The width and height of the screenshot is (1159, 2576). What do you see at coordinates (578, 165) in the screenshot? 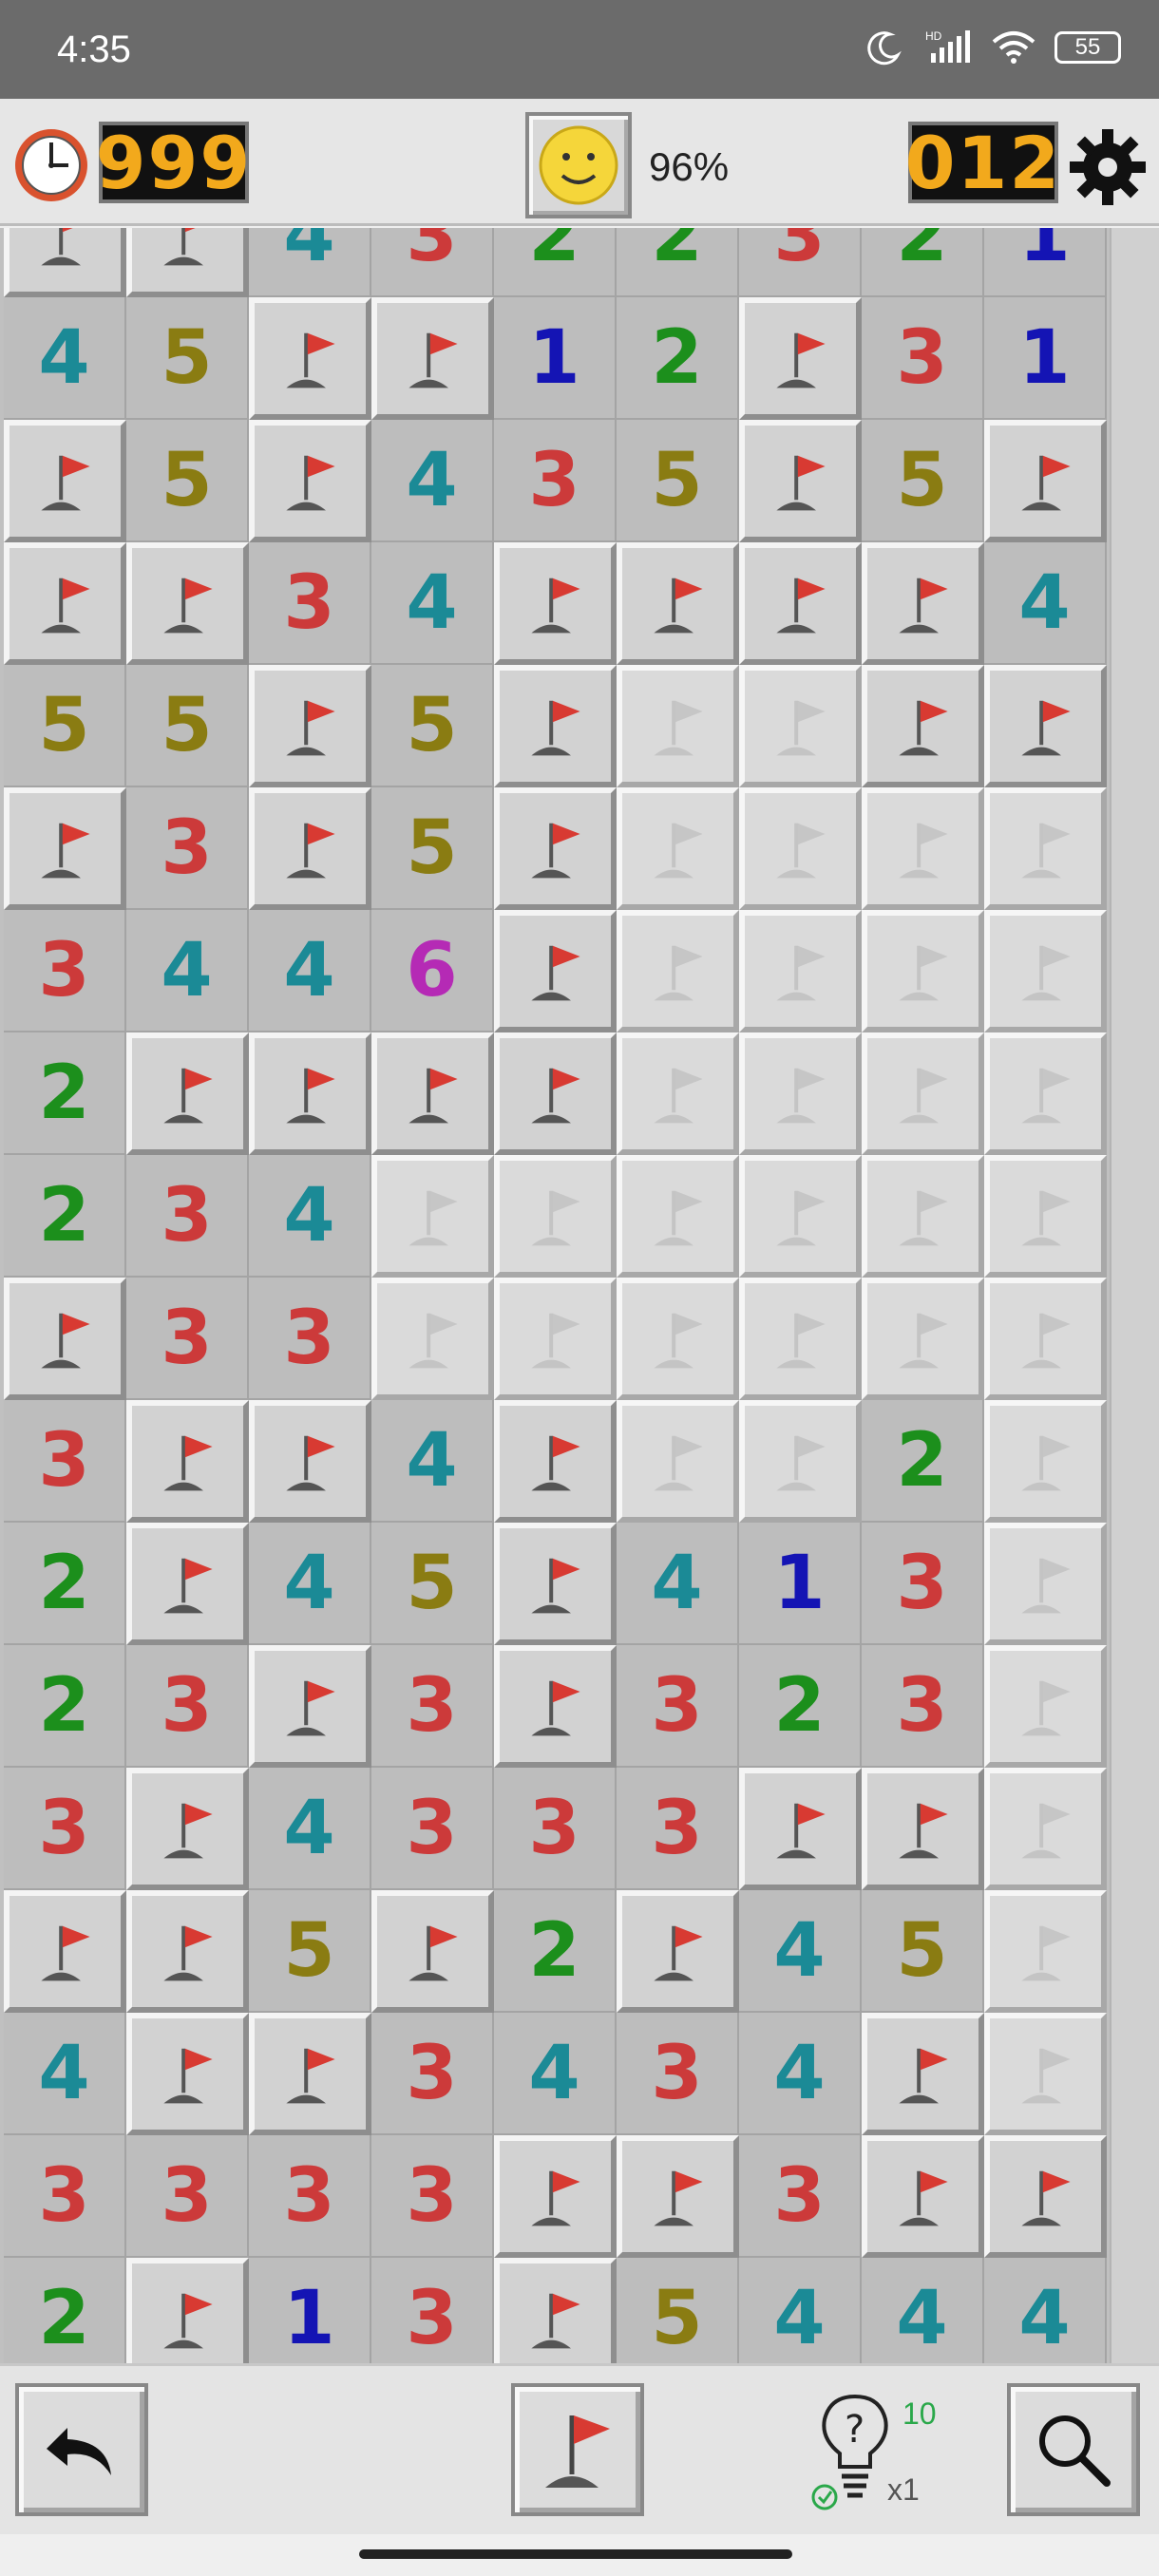
I see `new-game-smiley-button` at bounding box center [578, 165].